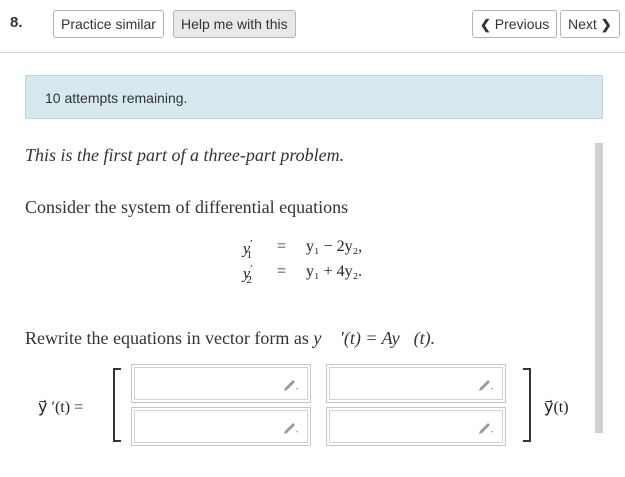 The image size is (625, 477). I want to click on practice-similar-button: Practice similar, so click(108, 24).